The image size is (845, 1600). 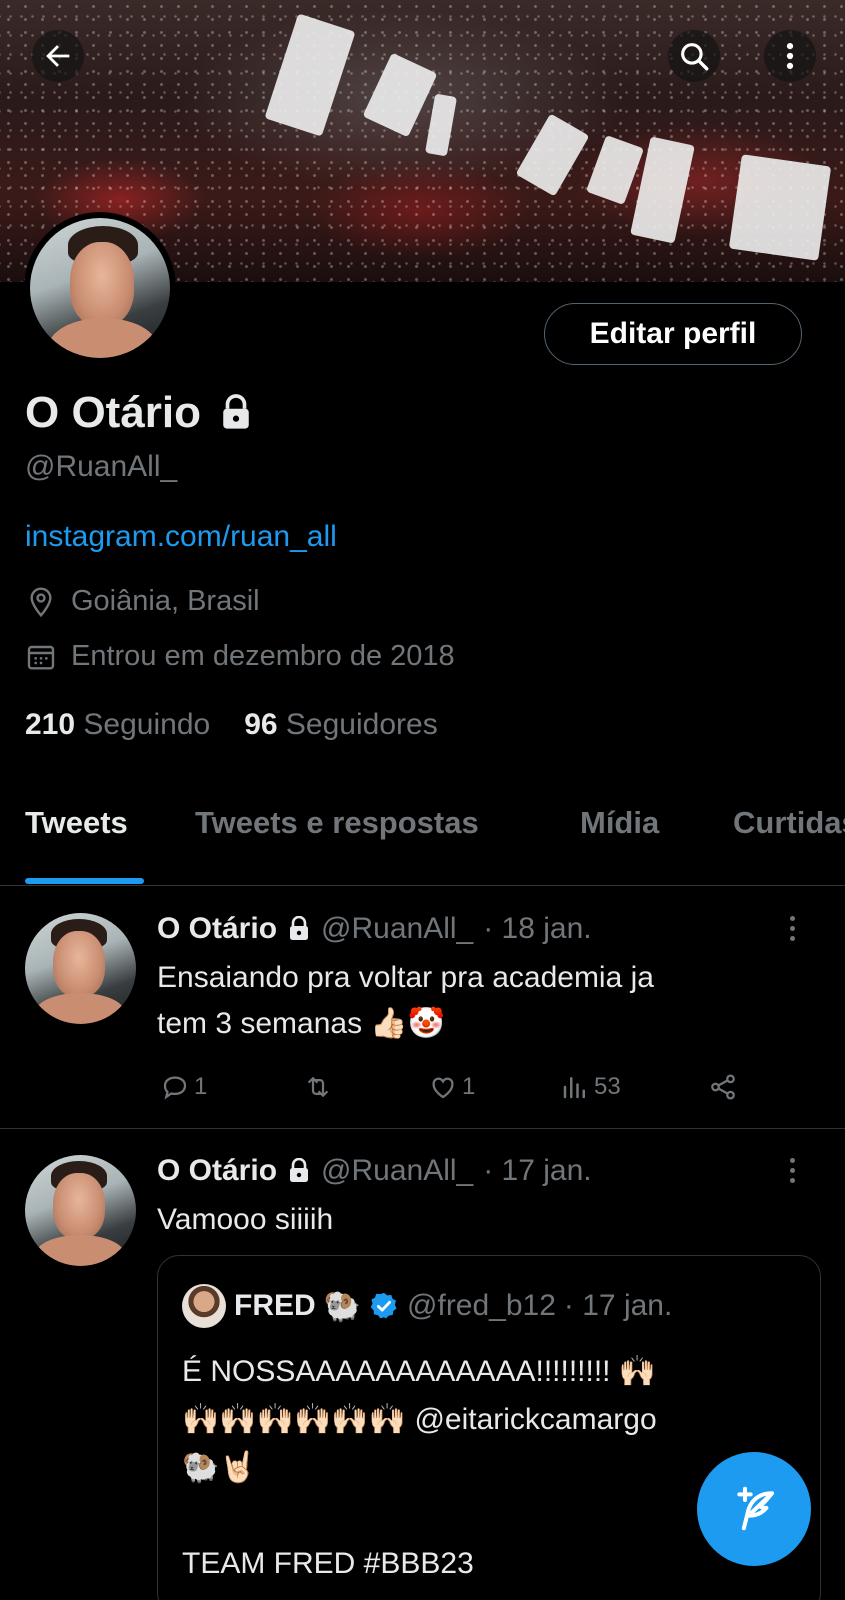 What do you see at coordinates (780, 207) in the screenshot?
I see `banner-flag` at bounding box center [780, 207].